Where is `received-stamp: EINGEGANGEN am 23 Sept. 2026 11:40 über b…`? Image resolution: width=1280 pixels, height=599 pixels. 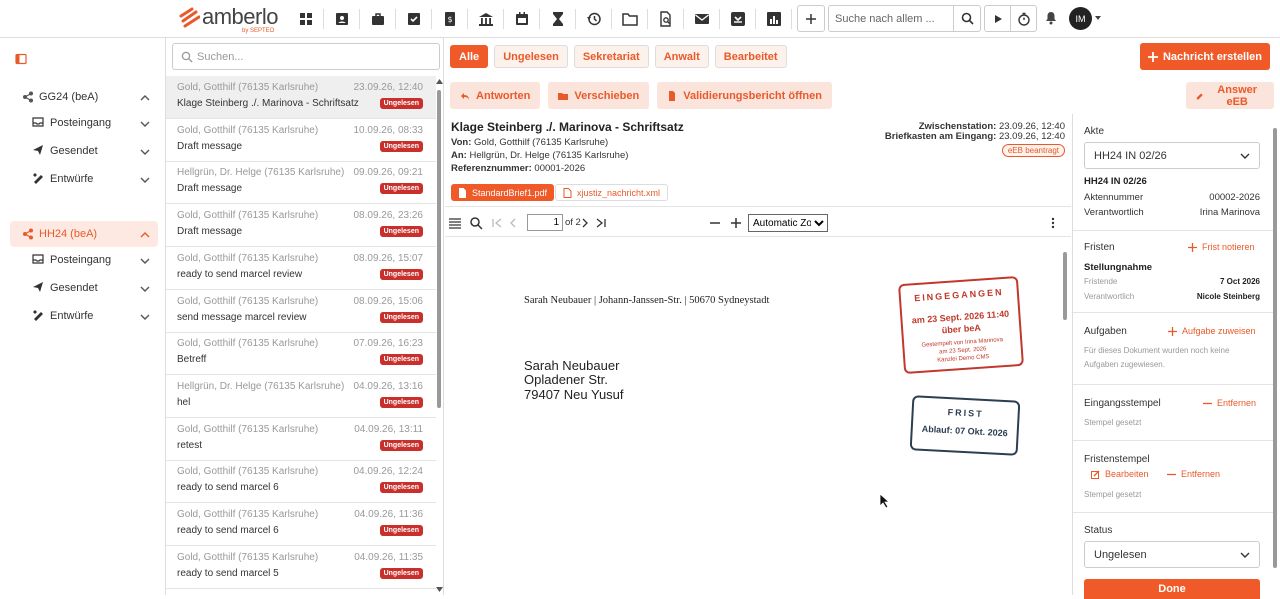 received-stamp: EINGEGANGEN am 23 Sept. 2026 11:40 über b… is located at coordinates (961, 325).